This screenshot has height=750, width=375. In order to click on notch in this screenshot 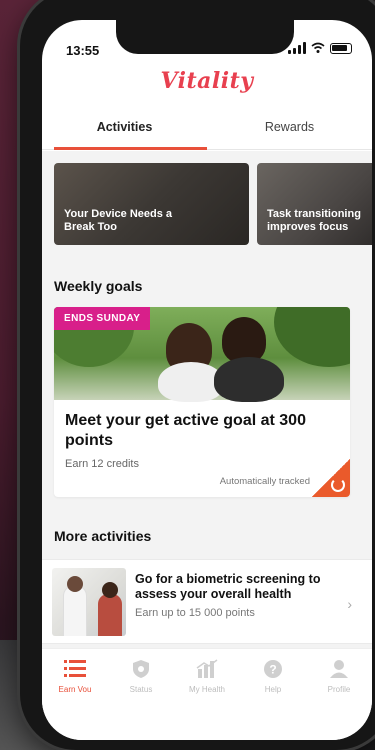, I will do `click(205, 37)`.